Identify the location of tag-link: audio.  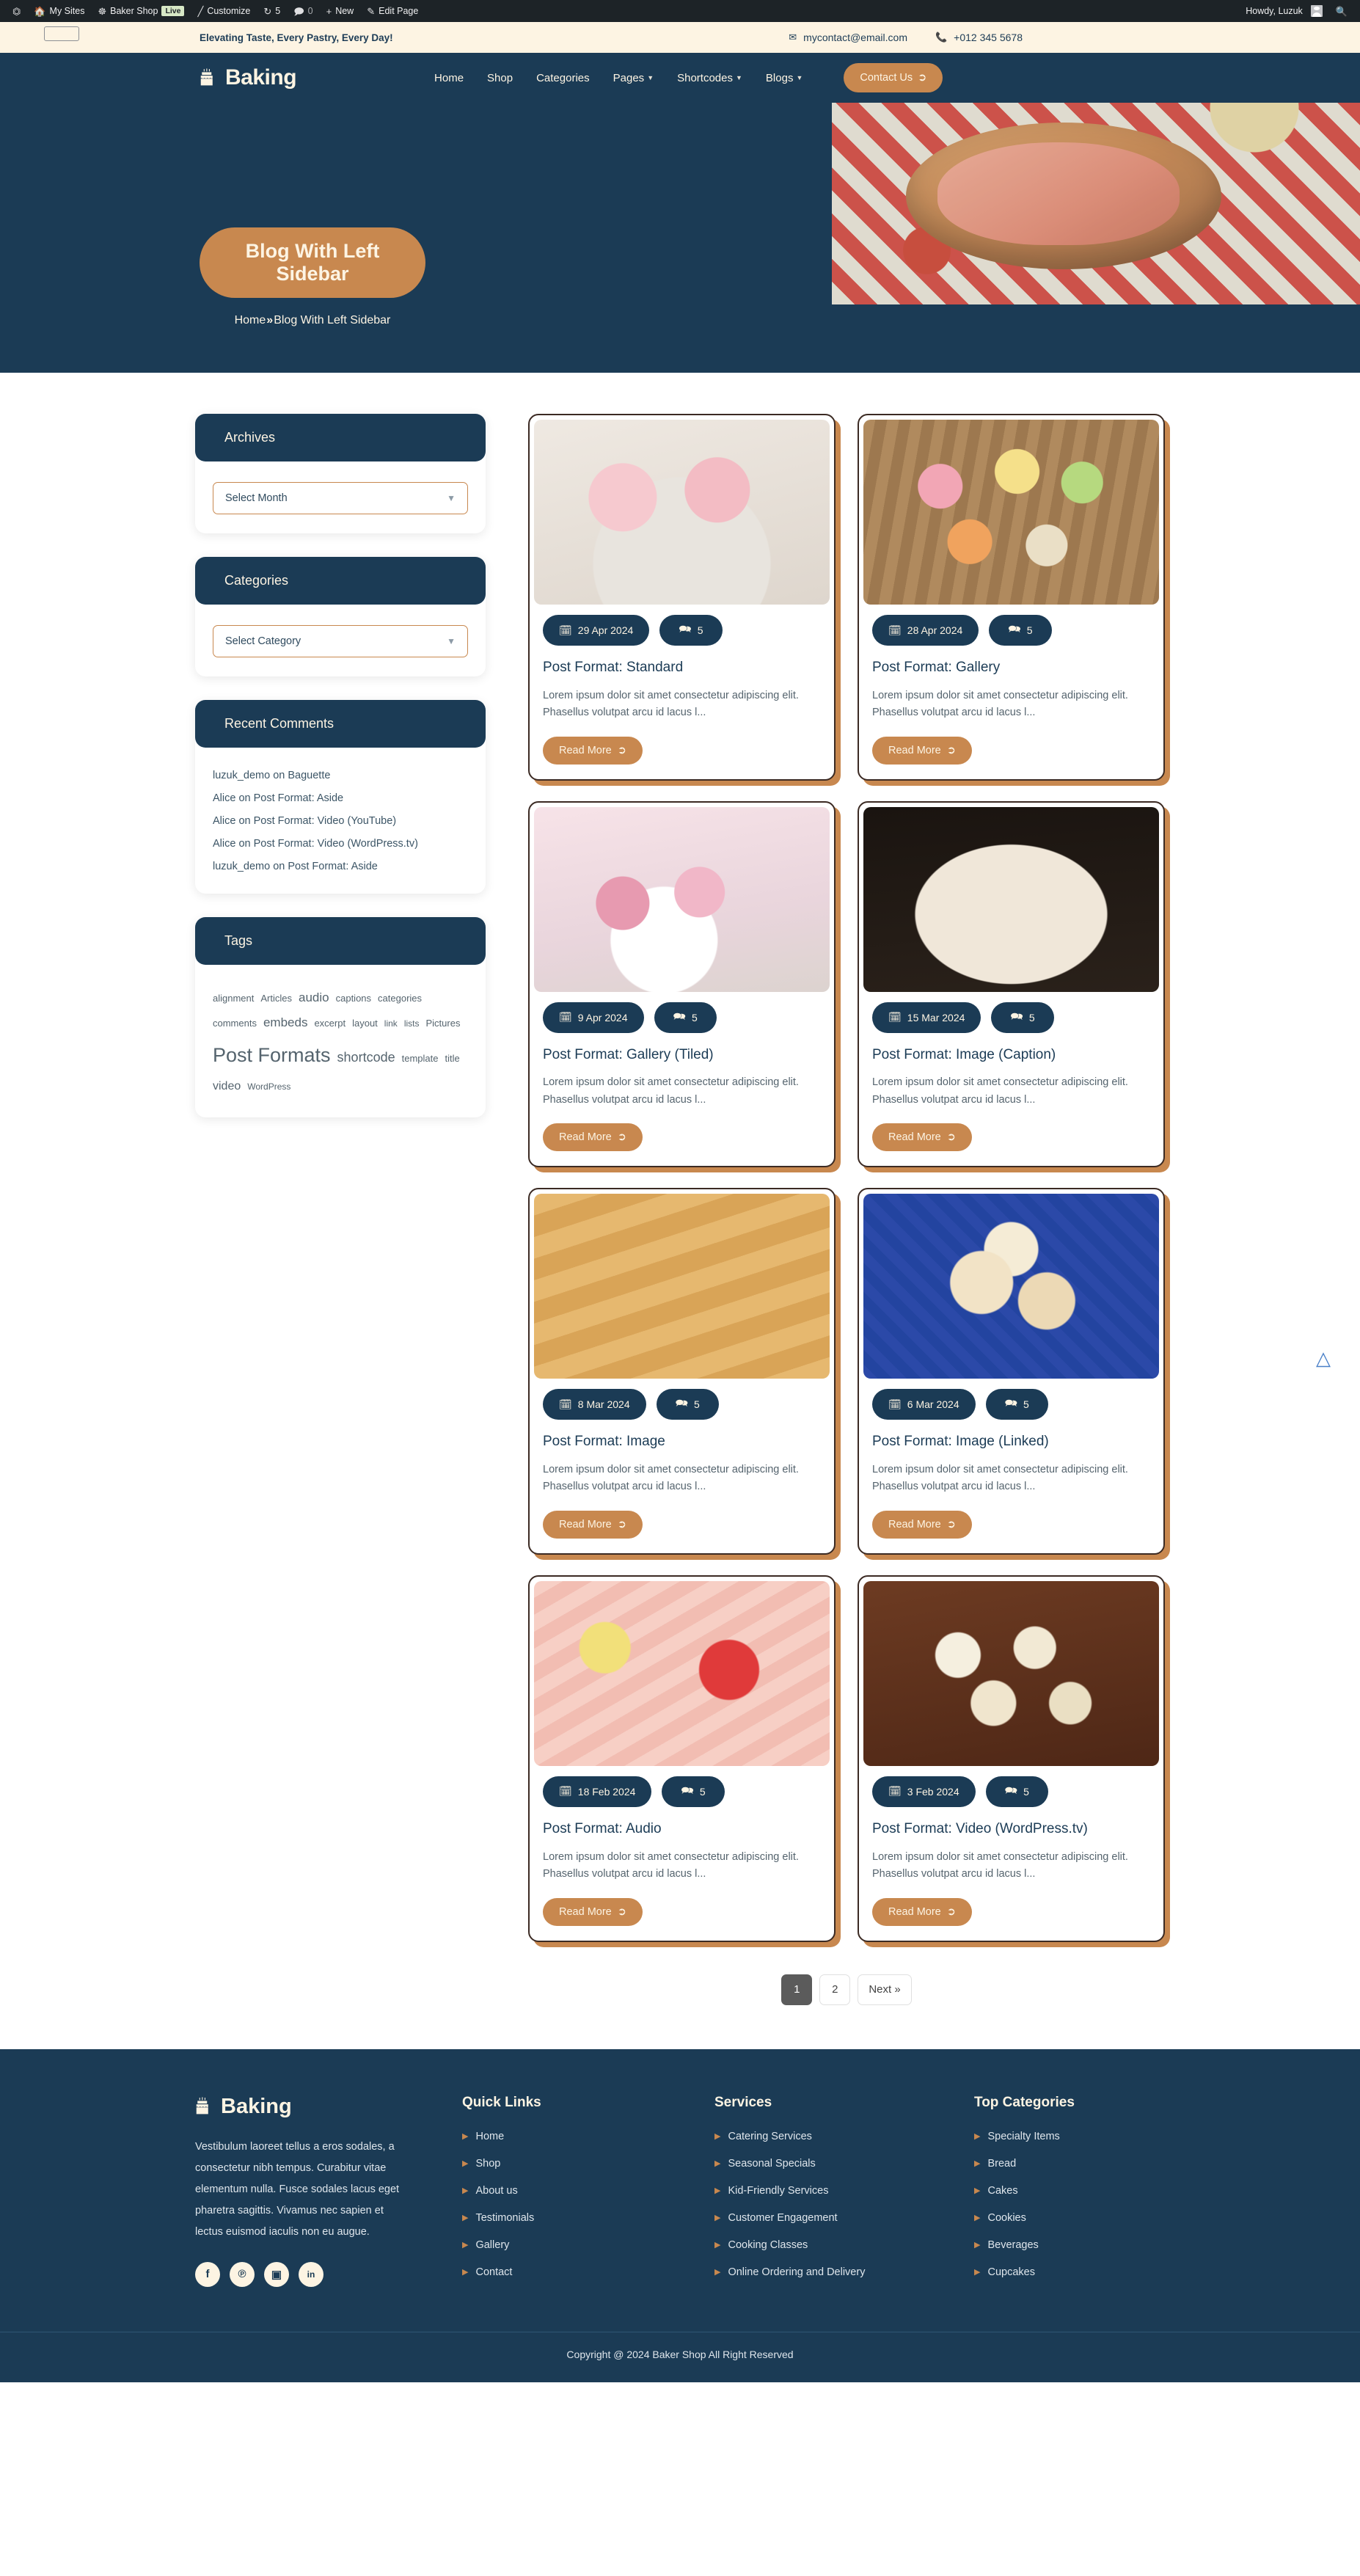
(314, 997).